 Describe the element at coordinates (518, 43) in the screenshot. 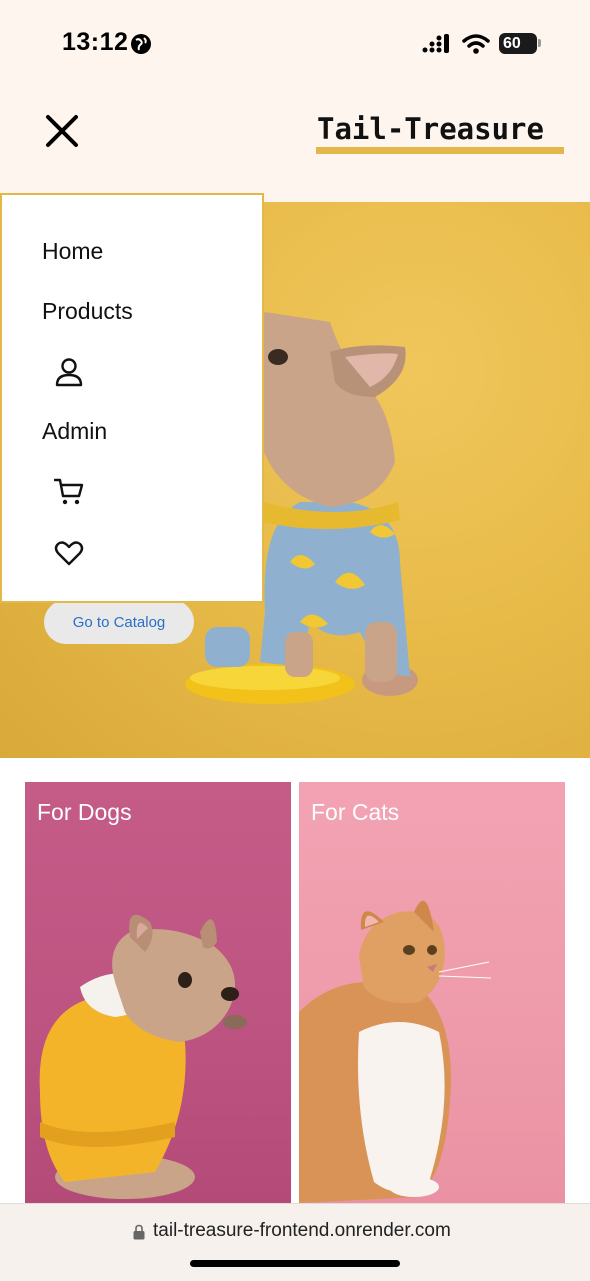

I see `battery-indicator: 60` at that location.